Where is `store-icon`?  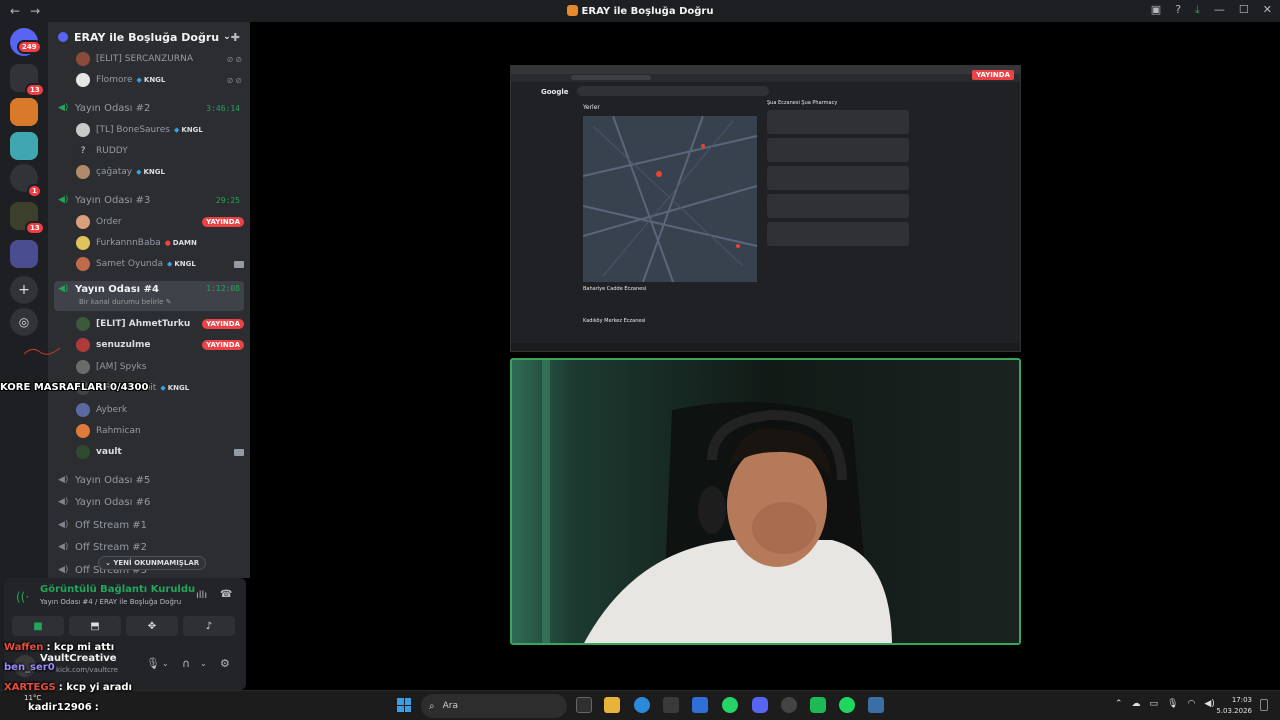
store-icon is located at coordinates (671, 705).